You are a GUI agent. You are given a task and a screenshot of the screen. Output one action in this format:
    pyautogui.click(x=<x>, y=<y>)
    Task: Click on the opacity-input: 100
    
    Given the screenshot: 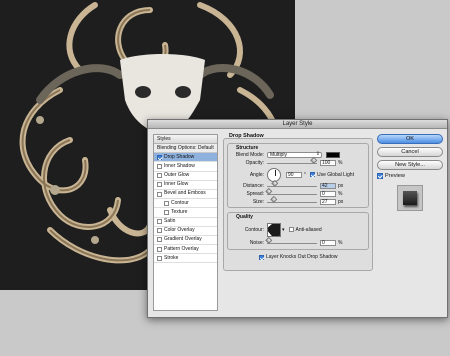 What is the action you would take?
    pyautogui.click(x=328, y=163)
    